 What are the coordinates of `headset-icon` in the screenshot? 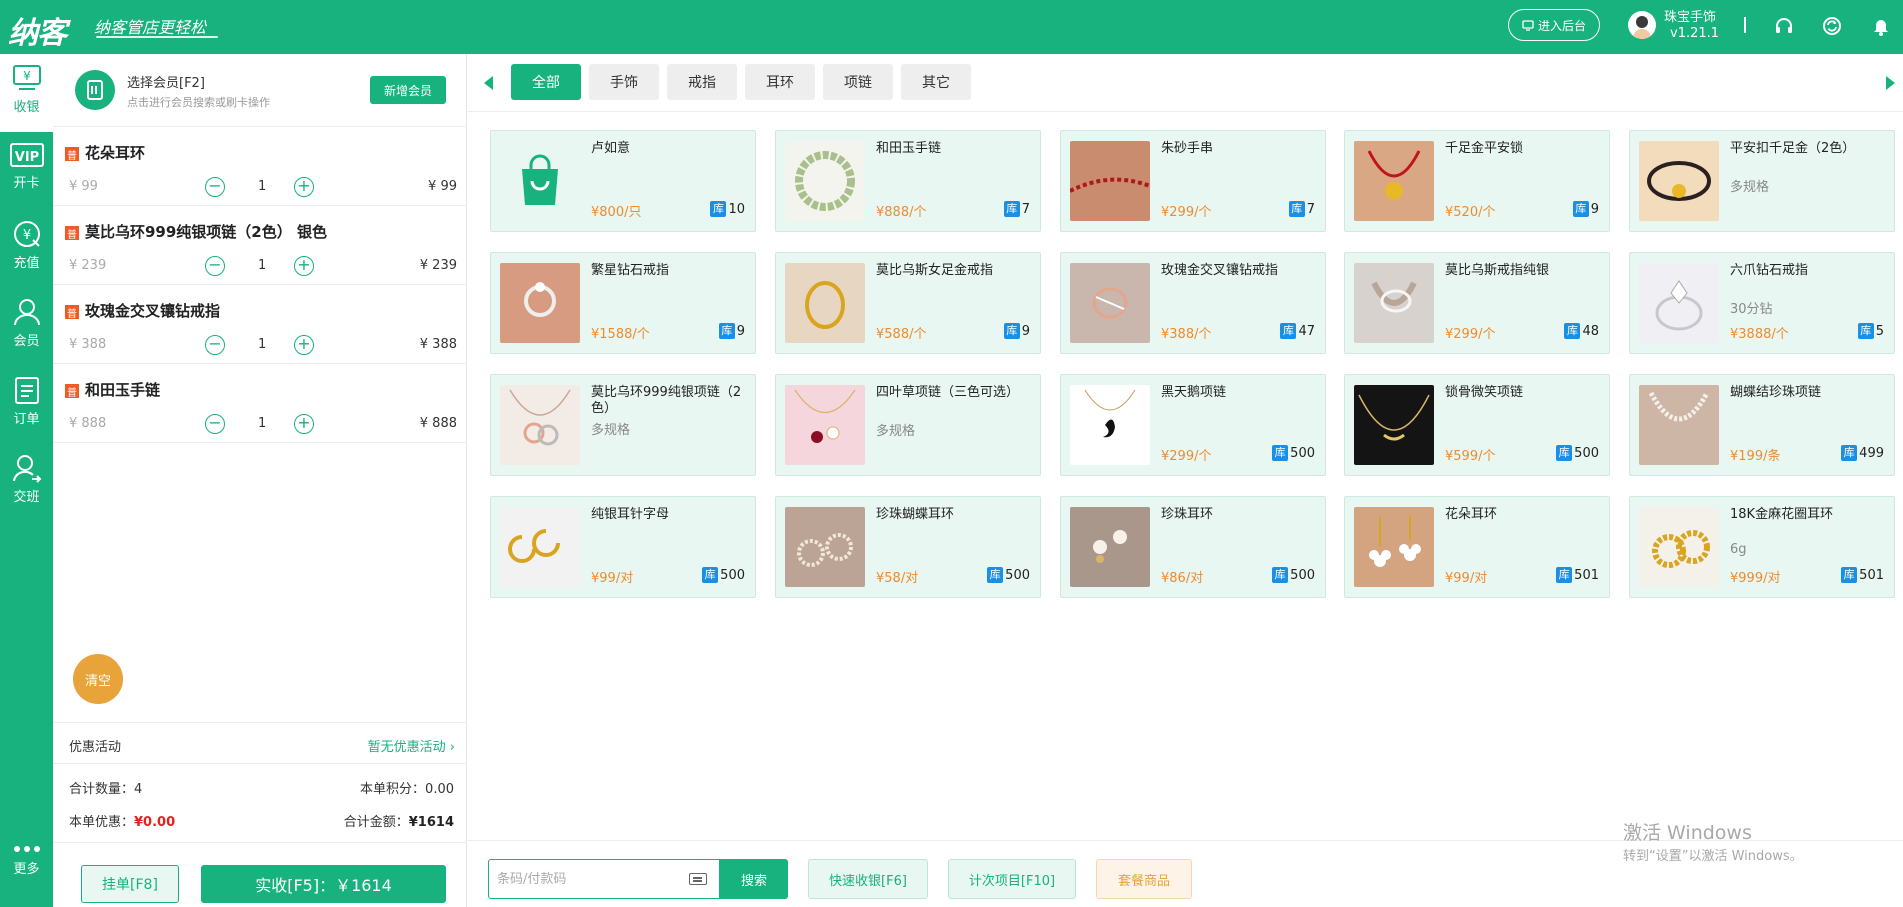 It's located at (1784, 26).